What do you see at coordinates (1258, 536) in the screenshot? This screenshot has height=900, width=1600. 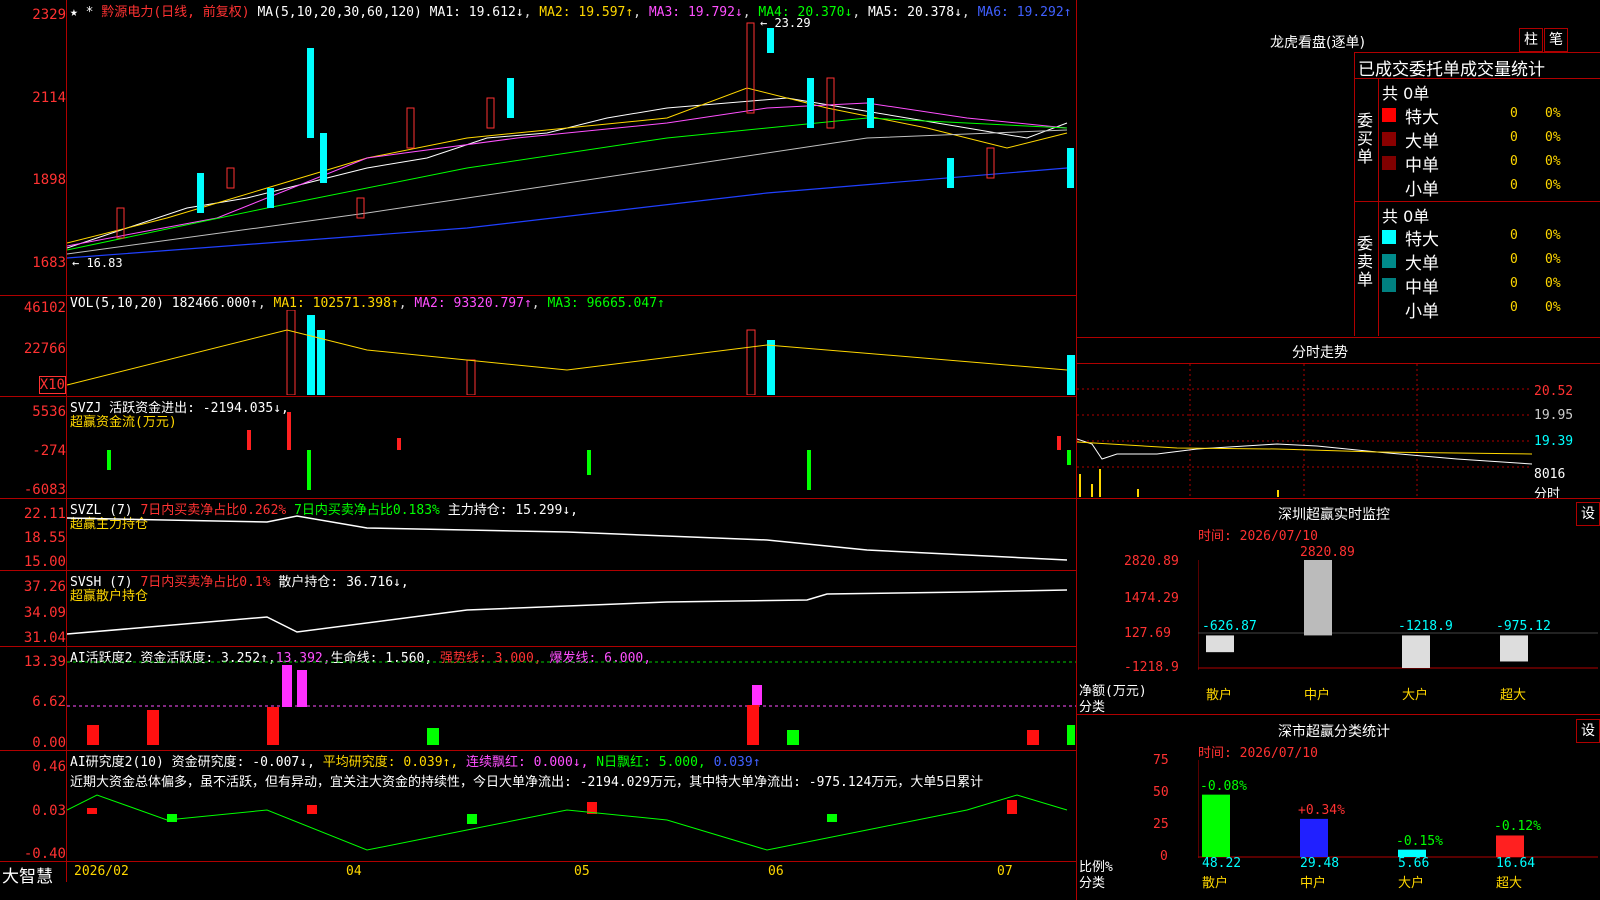 I see `monitor-time: 时间: 2026/07/10` at bounding box center [1258, 536].